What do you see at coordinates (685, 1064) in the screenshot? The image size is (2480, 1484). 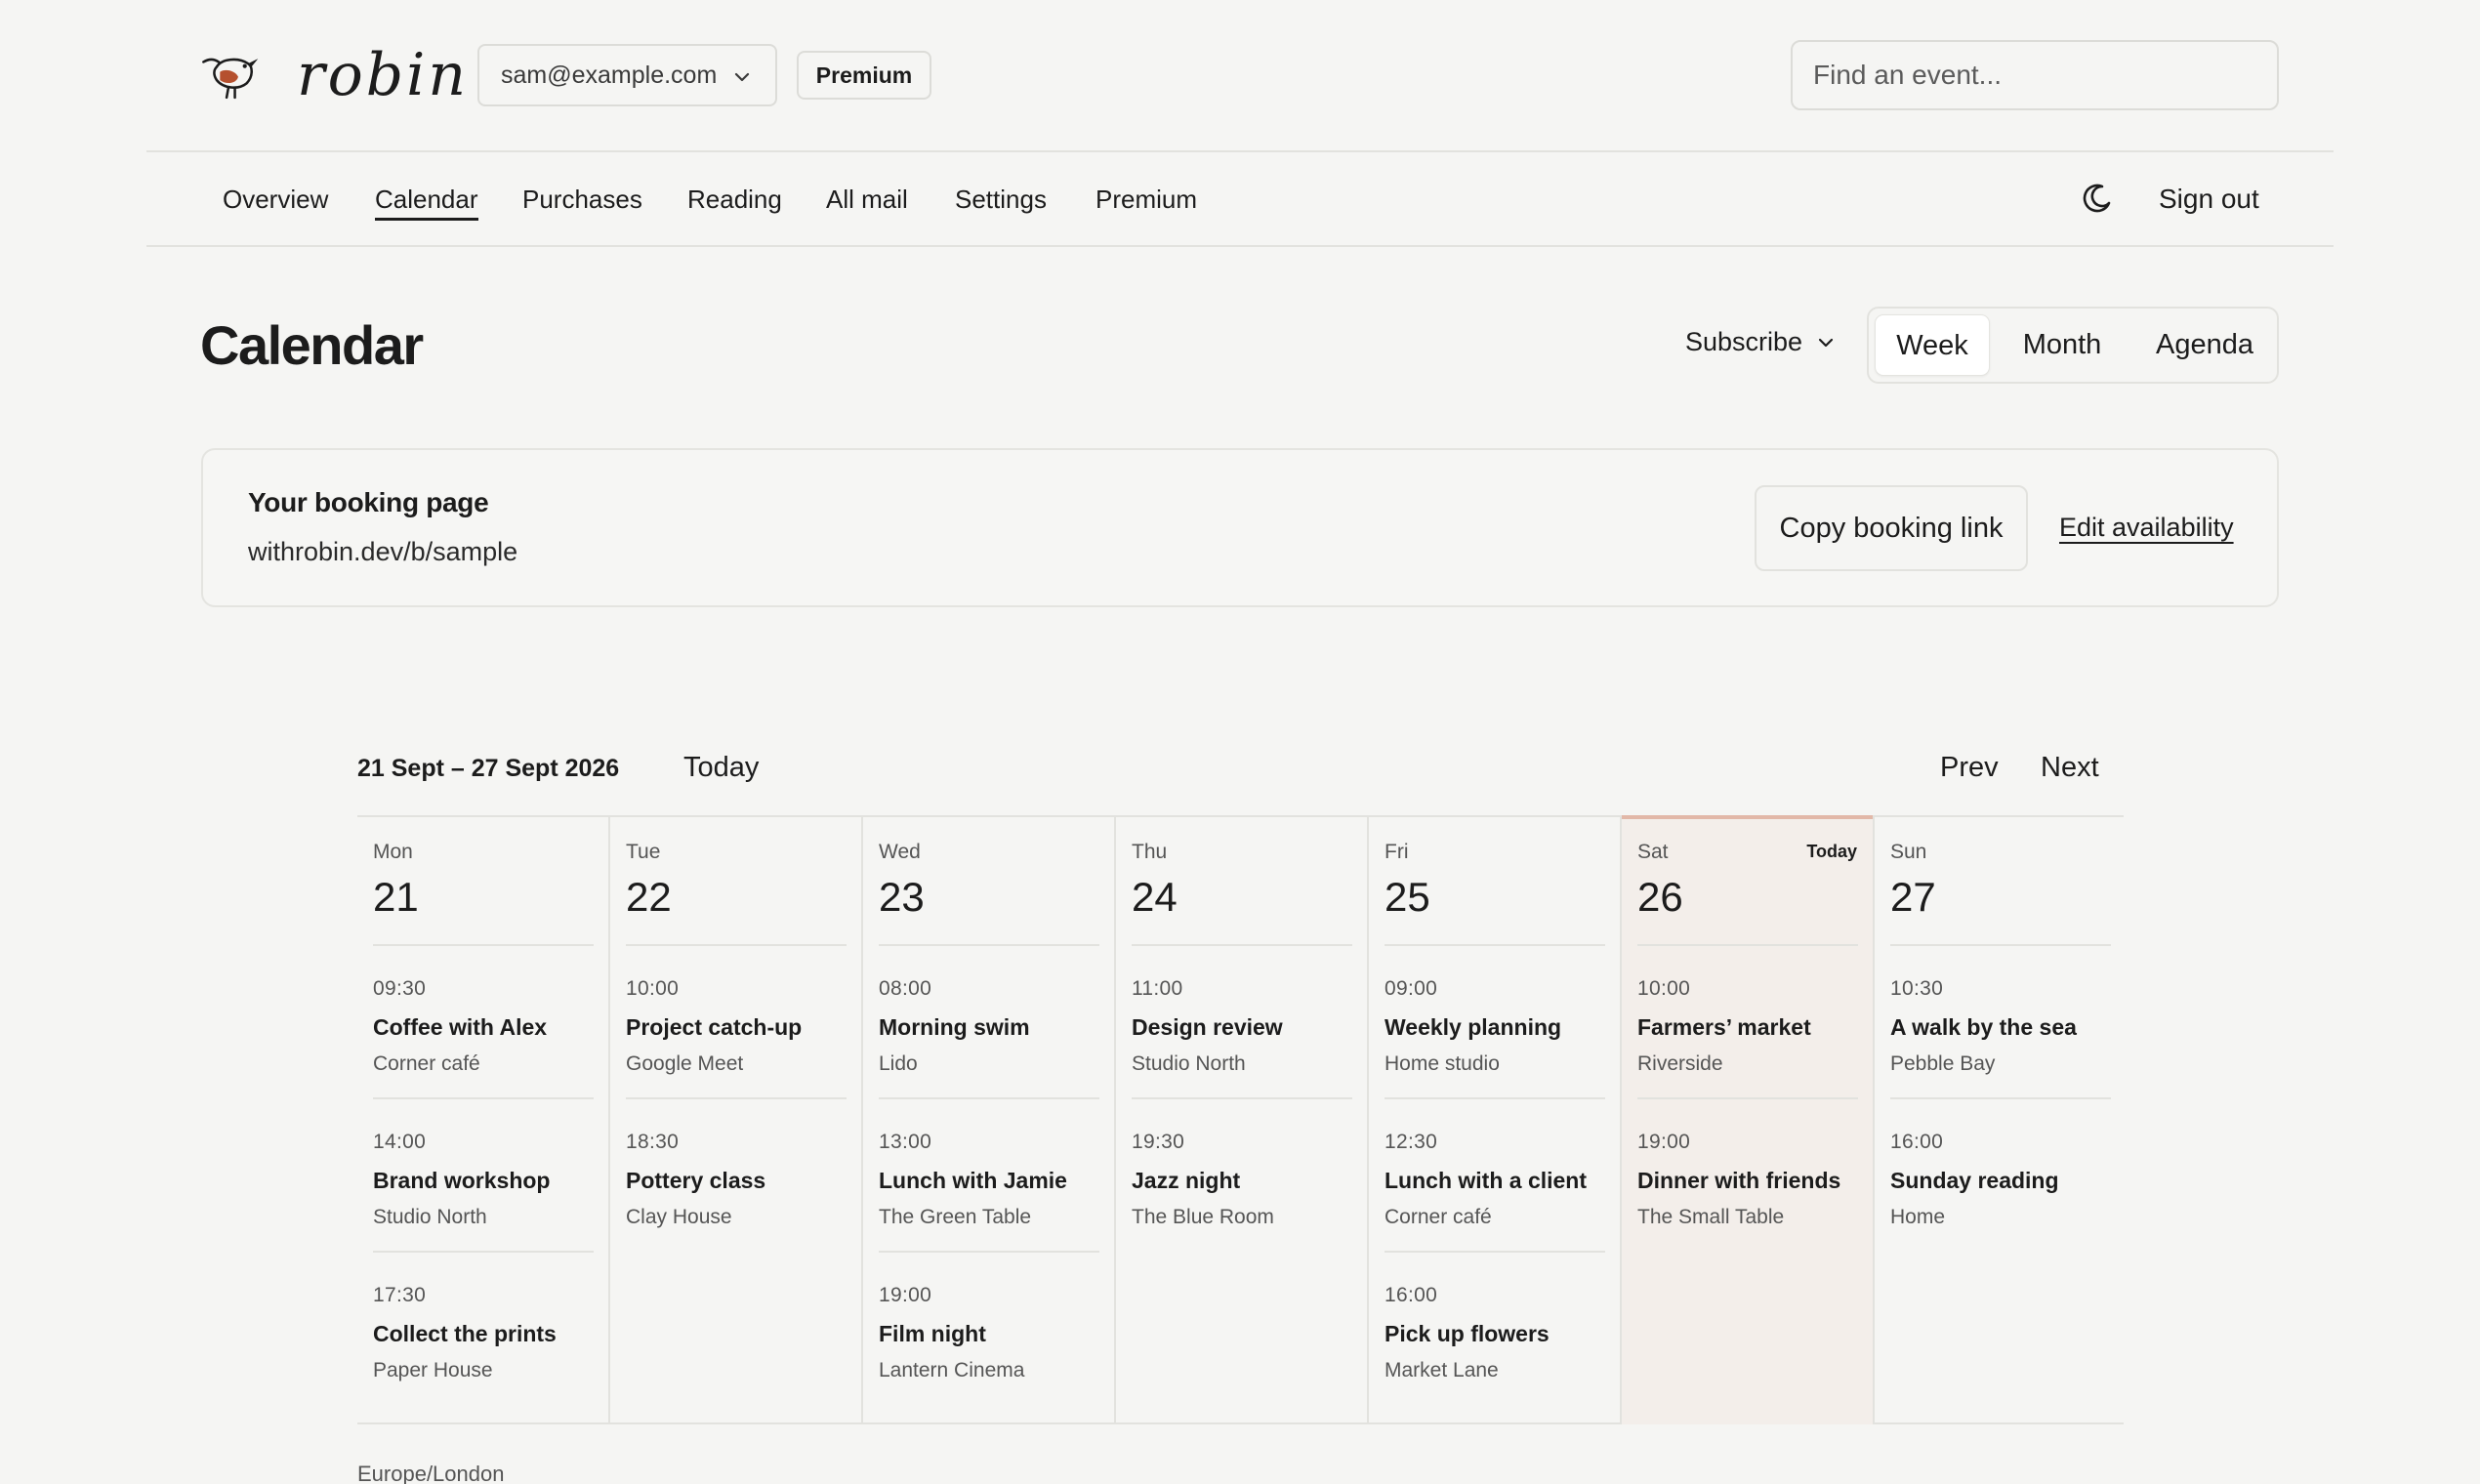 I see `event-location: Google Meet` at bounding box center [685, 1064].